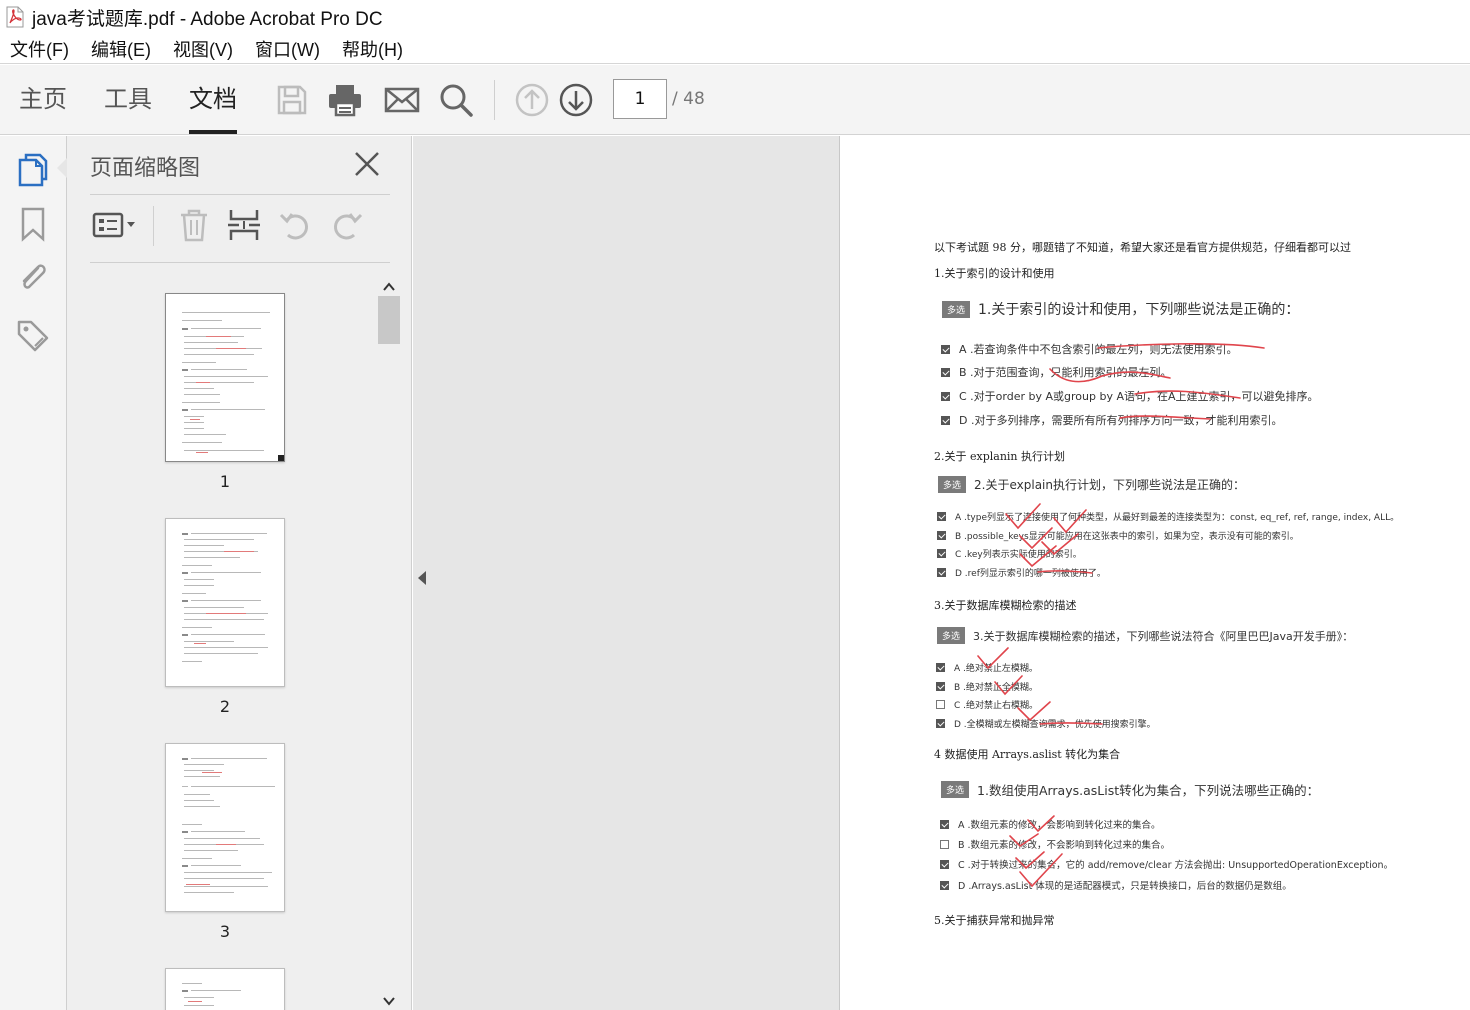  Describe the element at coordinates (372, 49) in the screenshot. I see `menu-help: 帮助(H)` at that location.